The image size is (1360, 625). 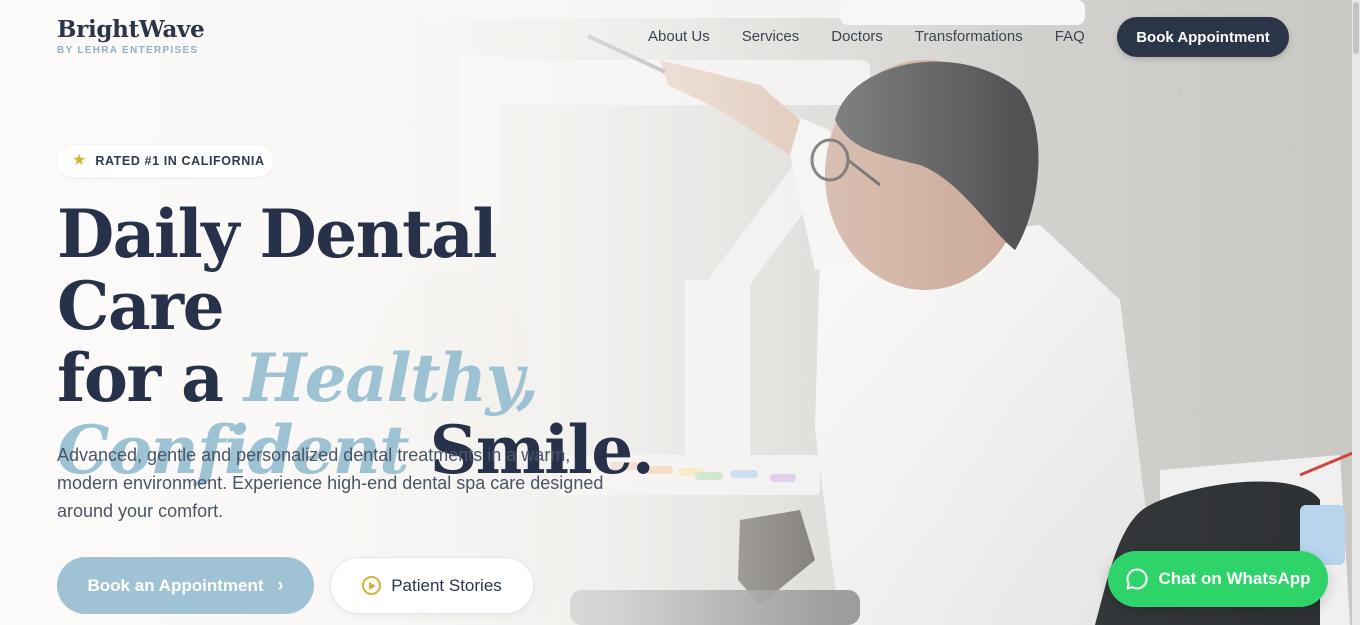 What do you see at coordinates (1070, 36) in the screenshot?
I see `nav-link-faq: FAQ` at bounding box center [1070, 36].